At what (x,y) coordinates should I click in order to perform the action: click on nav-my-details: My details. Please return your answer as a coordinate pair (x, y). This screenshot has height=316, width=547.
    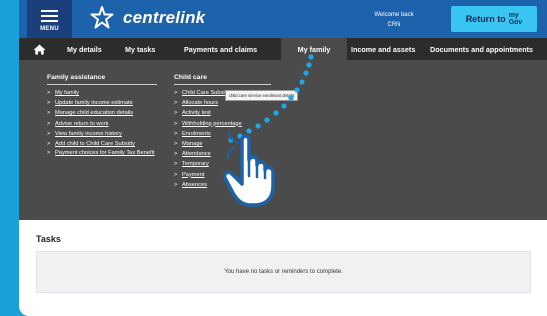
    Looking at the image, I should click on (91, 49).